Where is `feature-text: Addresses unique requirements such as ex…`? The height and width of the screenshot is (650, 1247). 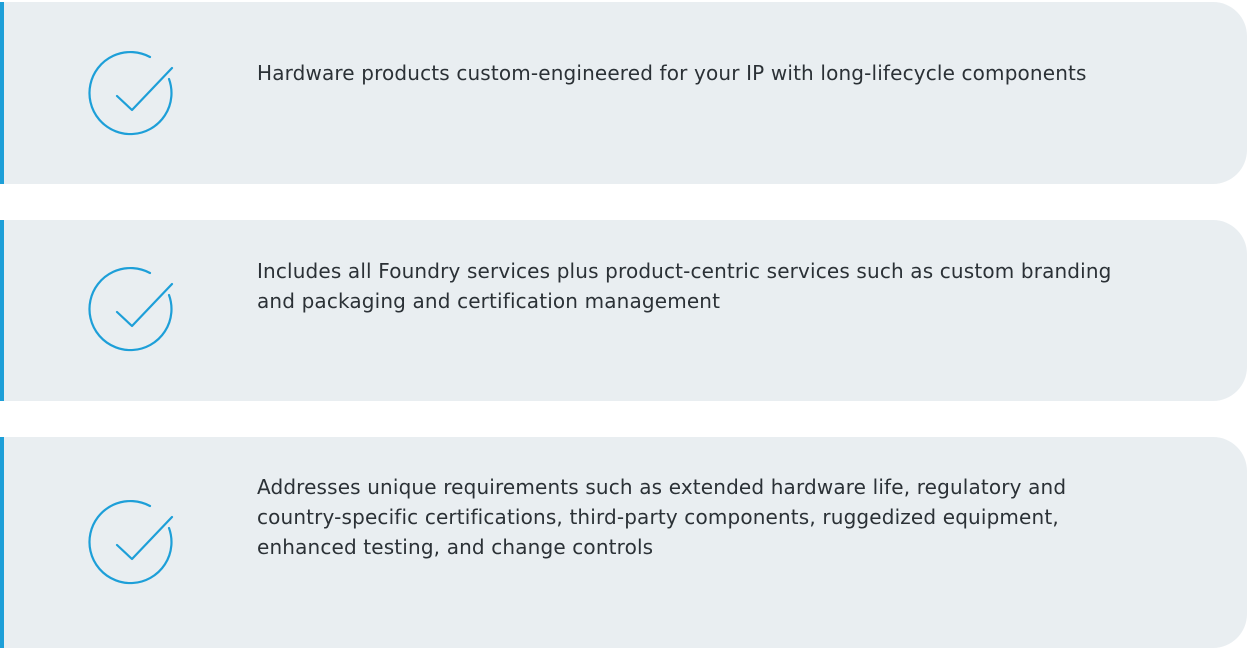
feature-text: Addresses unique requirements such as ex… is located at coordinates (662, 517).